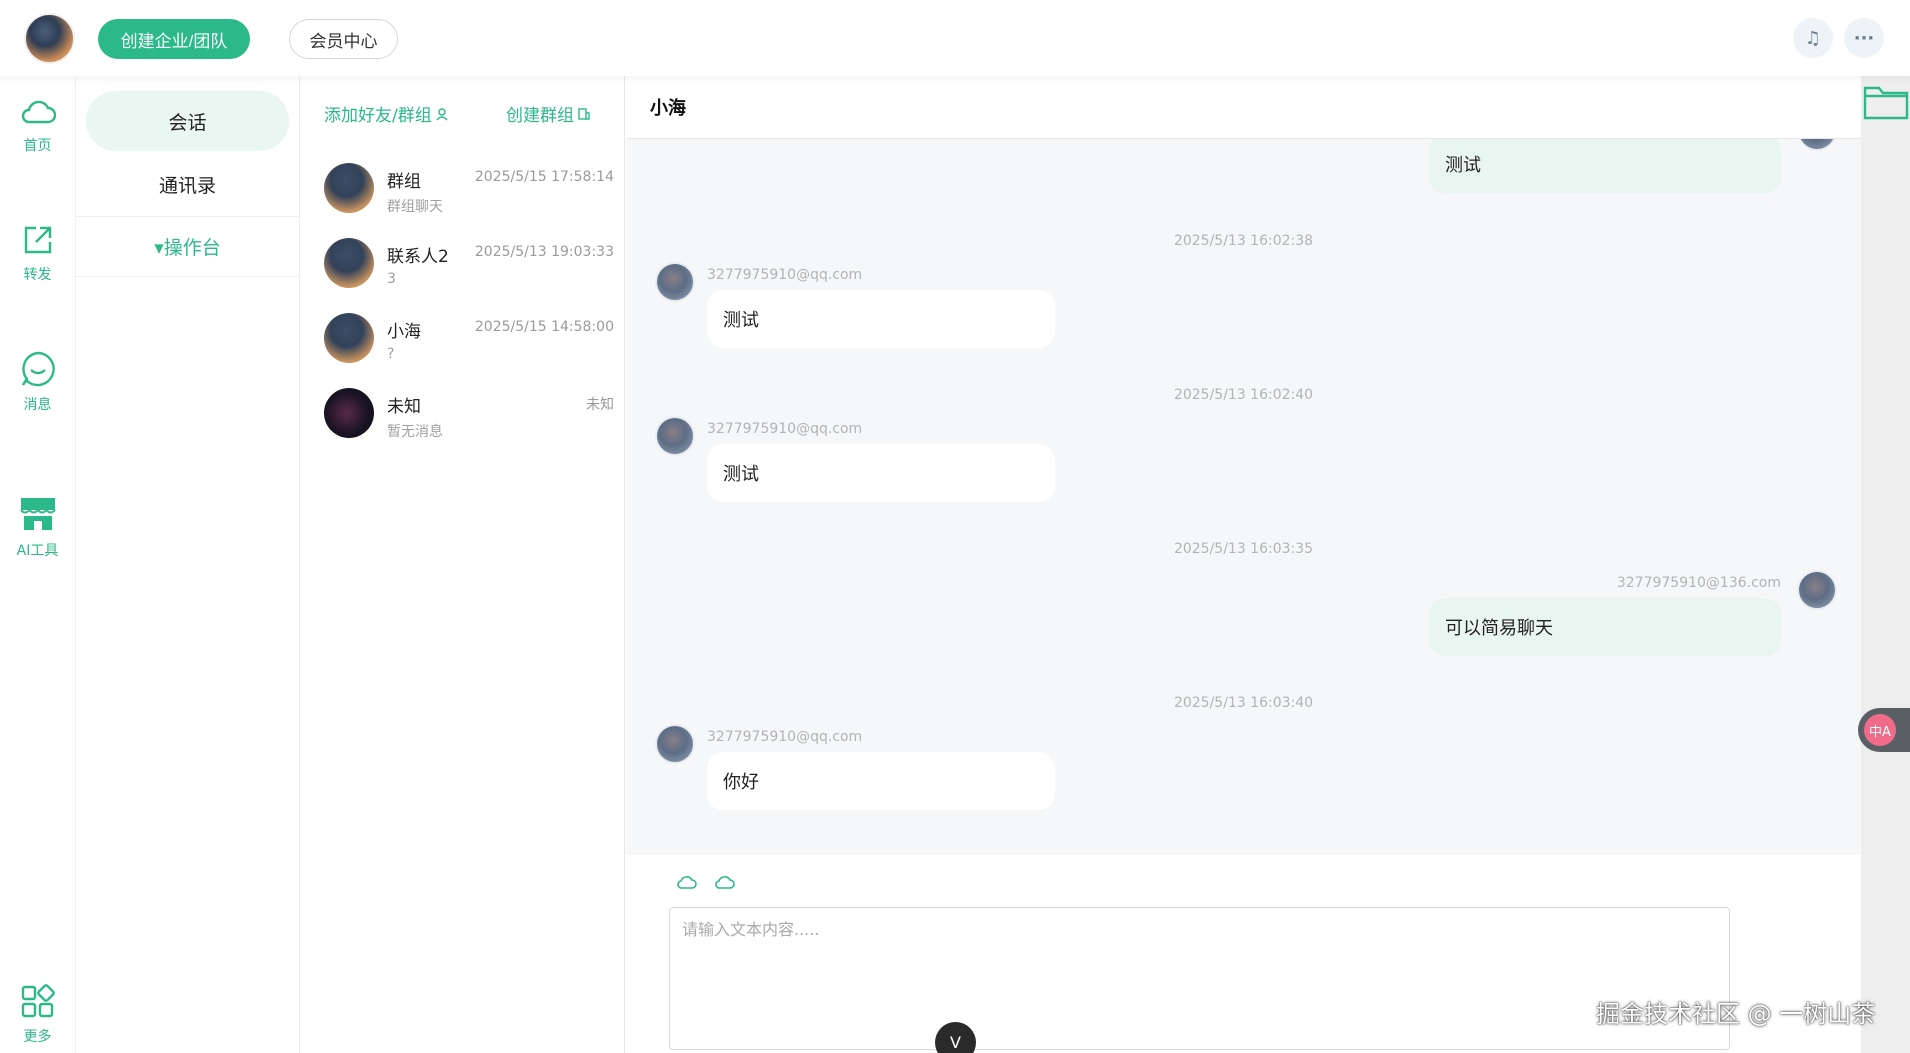 This screenshot has height=1053, width=1910. I want to click on rail-label: 消息, so click(37, 405).